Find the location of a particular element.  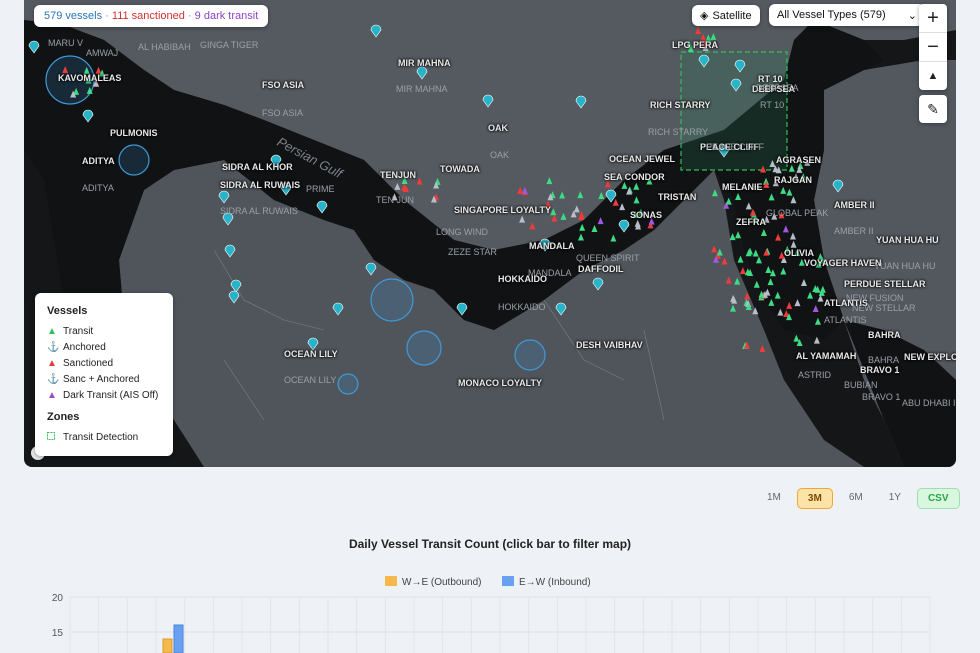

vessel-label: RAJGAN is located at coordinates (793, 180).